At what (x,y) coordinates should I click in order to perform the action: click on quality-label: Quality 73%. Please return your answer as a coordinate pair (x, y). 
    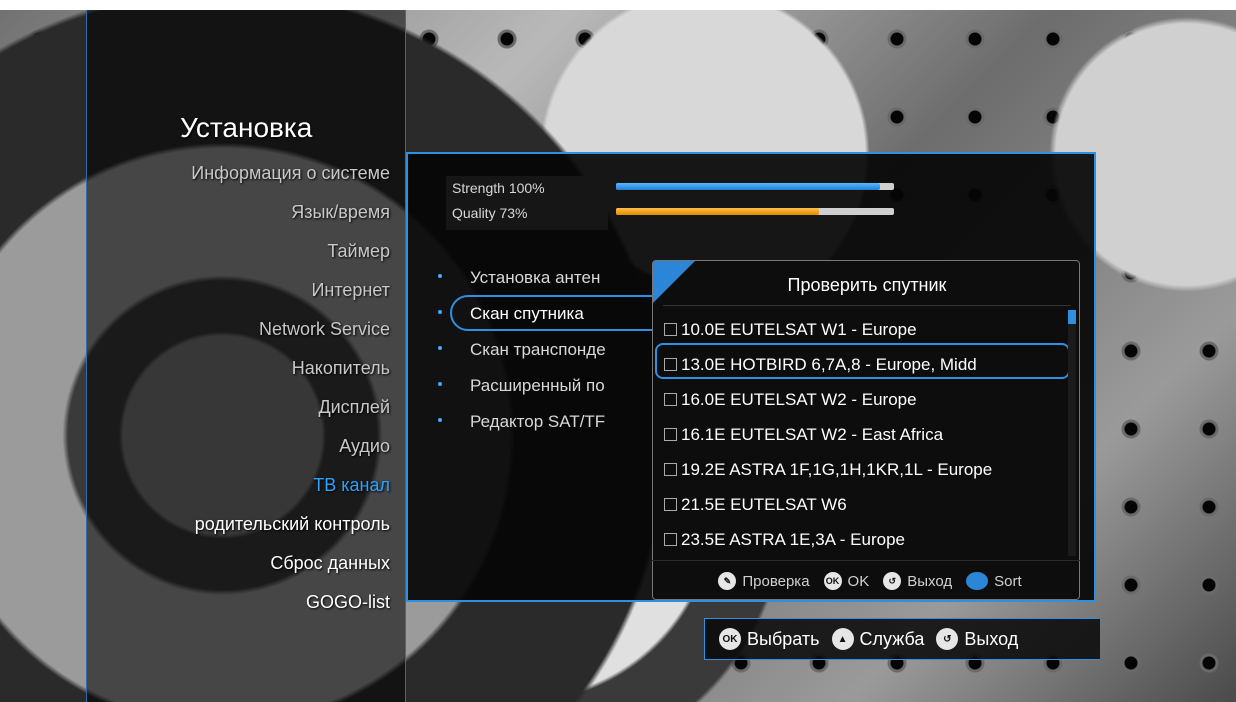
    Looking at the image, I should click on (490, 213).